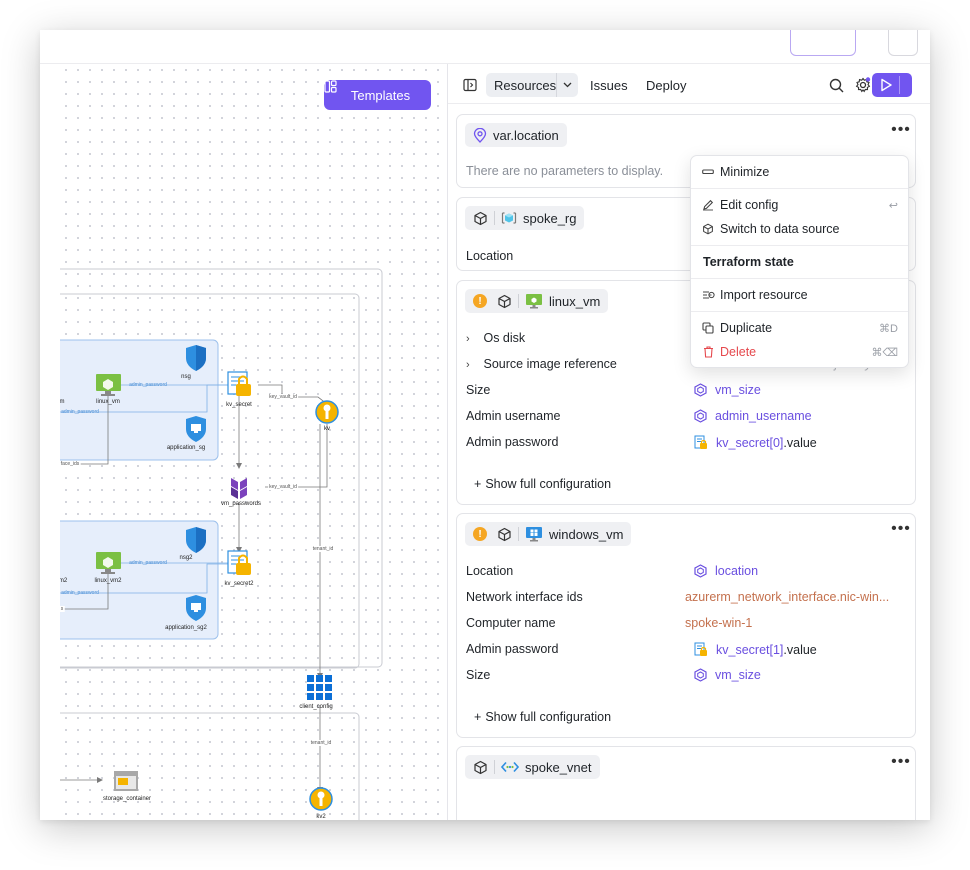 The image size is (970, 870). What do you see at coordinates (893, 205) in the screenshot?
I see `shortcut-hint: ↩` at bounding box center [893, 205].